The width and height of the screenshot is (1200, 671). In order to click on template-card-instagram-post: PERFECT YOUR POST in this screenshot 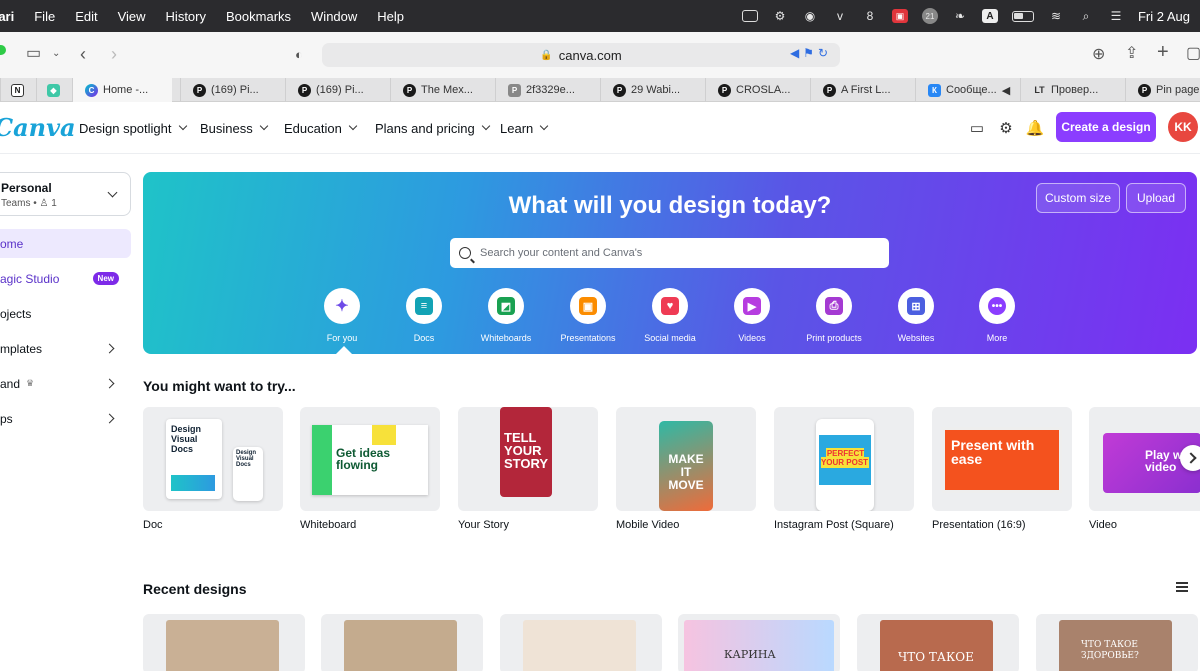, I will do `click(844, 459)`.